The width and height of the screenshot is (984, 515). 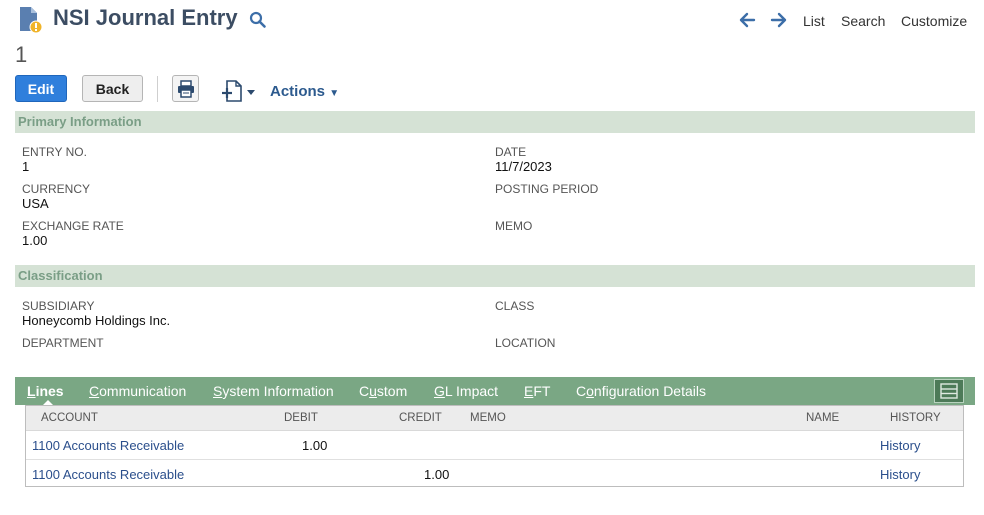 I want to click on column-header-account: ACCOUNT, so click(x=69, y=418).